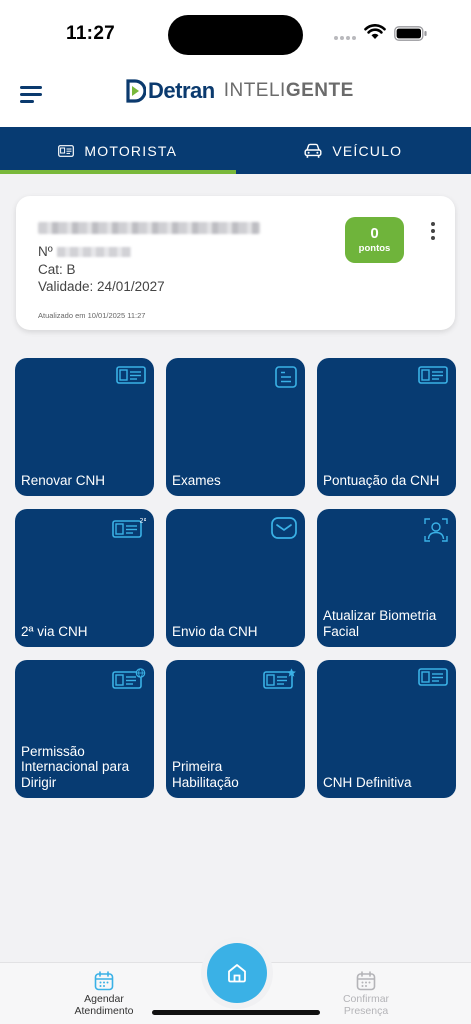  What do you see at coordinates (374, 248) in the screenshot?
I see `points-label: pontos` at bounding box center [374, 248].